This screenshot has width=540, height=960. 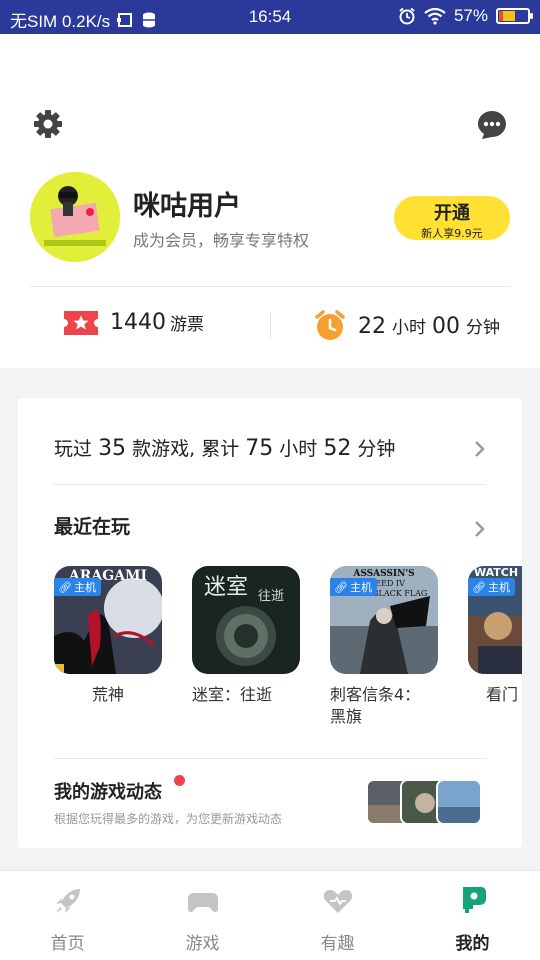 What do you see at coordinates (270, 17) in the screenshot?
I see `status-bar: 无SIM 0.2K/s 16:54 57%` at bounding box center [270, 17].